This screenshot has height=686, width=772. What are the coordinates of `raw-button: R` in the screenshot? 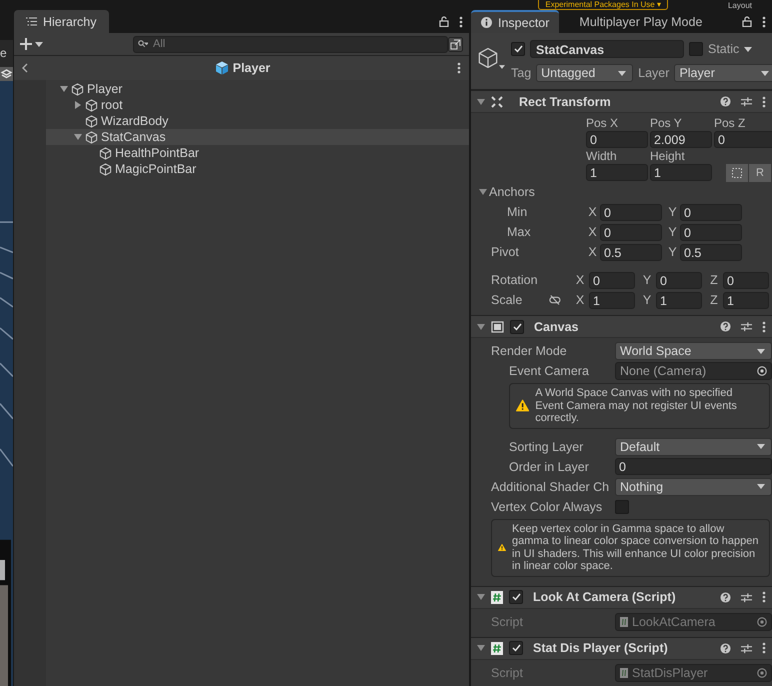 It's located at (760, 173).